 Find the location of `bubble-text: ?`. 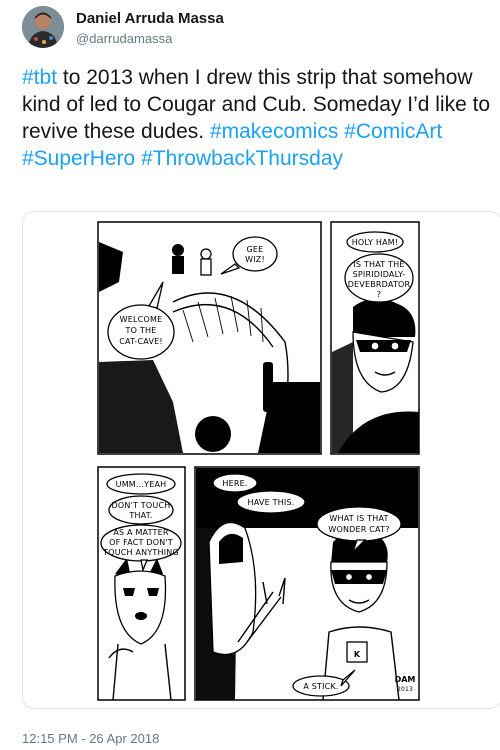

bubble-text: ? is located at coordinates (379, 294).